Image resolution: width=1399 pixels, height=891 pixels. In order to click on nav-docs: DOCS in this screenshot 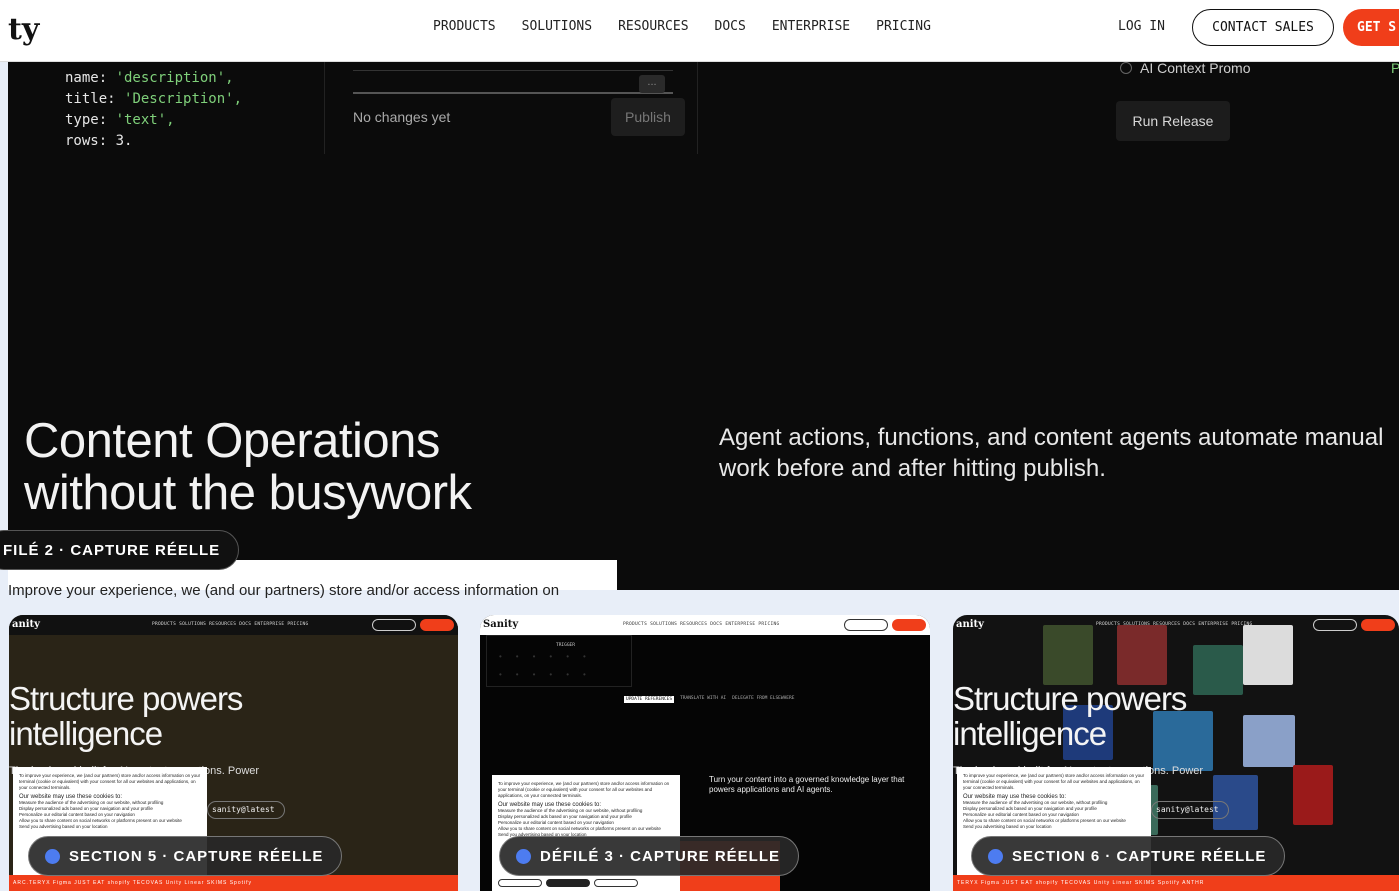, I will do `click(730, 26)`.